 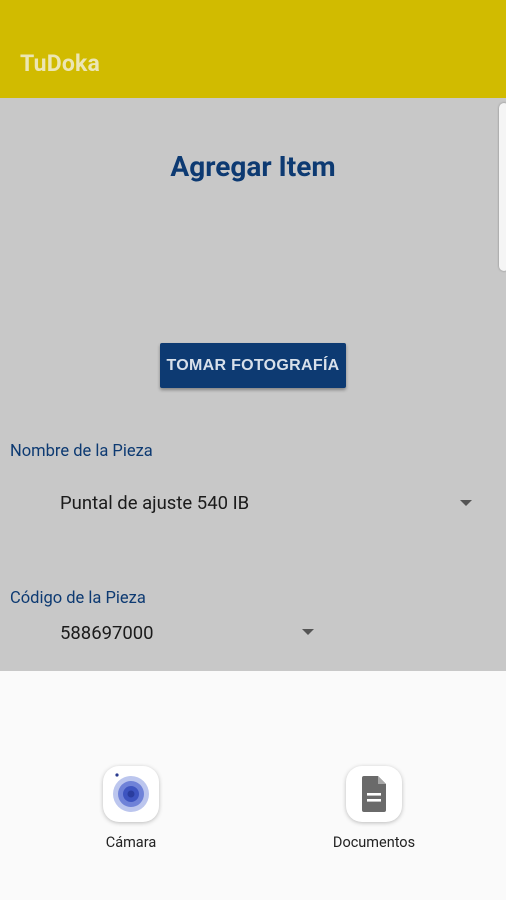 What do you see at coordinates (131, 794) in the screenshot?
I see `camera-icon` at bounding box center [131, 794].